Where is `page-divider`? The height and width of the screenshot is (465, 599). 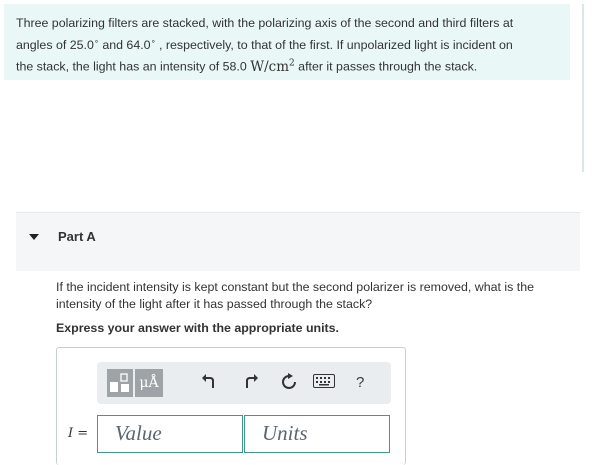 page-divider is located at coordinates (583, 88).